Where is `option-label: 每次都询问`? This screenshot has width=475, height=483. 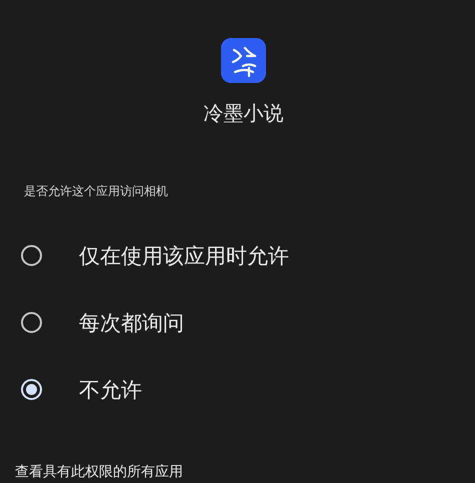 option-label: 每次都询问 is located at coordinates (131, 323).